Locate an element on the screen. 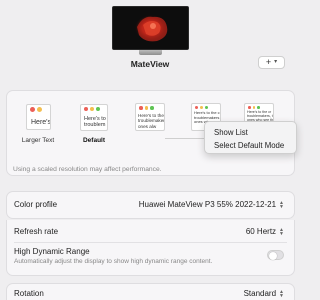  wallpaper-image is located at coordinates (150, 28).